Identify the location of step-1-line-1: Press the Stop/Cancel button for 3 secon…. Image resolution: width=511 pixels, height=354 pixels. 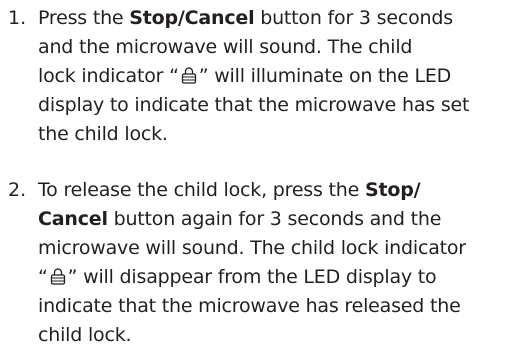
(273, 18).